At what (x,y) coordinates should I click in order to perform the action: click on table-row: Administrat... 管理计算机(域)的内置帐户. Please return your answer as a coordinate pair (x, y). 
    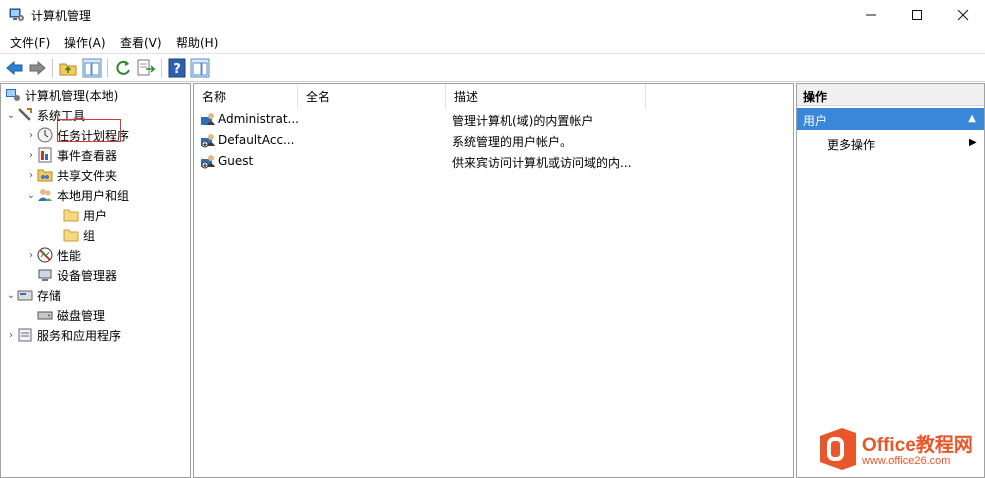
    Looking at the image, I should click on (494, 119).